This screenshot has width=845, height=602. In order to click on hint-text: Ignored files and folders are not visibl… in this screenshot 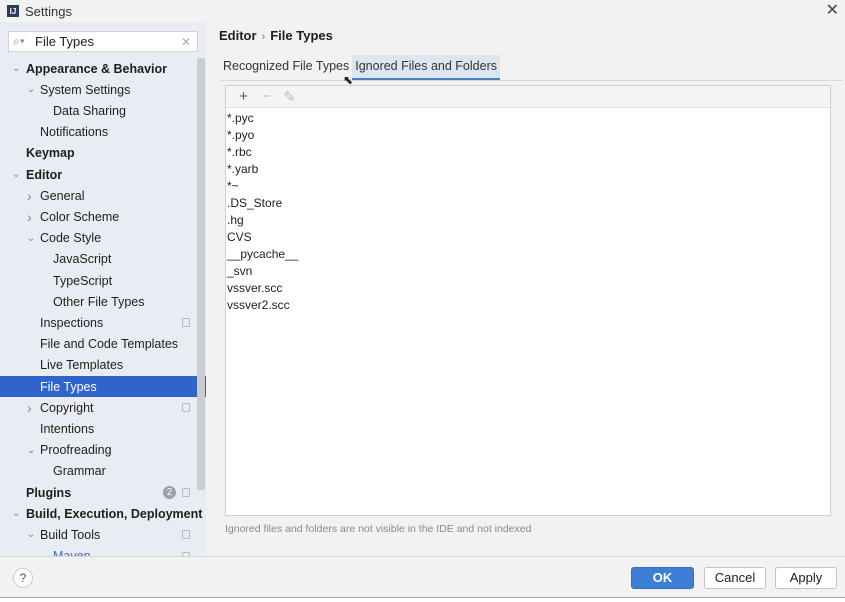, I will do `click(378, 529)`.